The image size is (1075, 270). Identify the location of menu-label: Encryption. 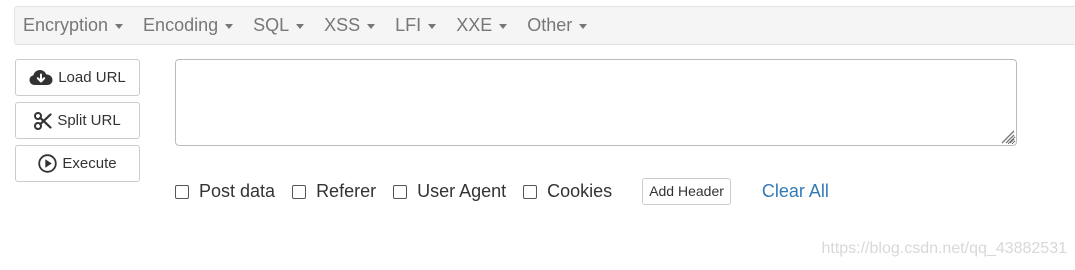
(66, 25).